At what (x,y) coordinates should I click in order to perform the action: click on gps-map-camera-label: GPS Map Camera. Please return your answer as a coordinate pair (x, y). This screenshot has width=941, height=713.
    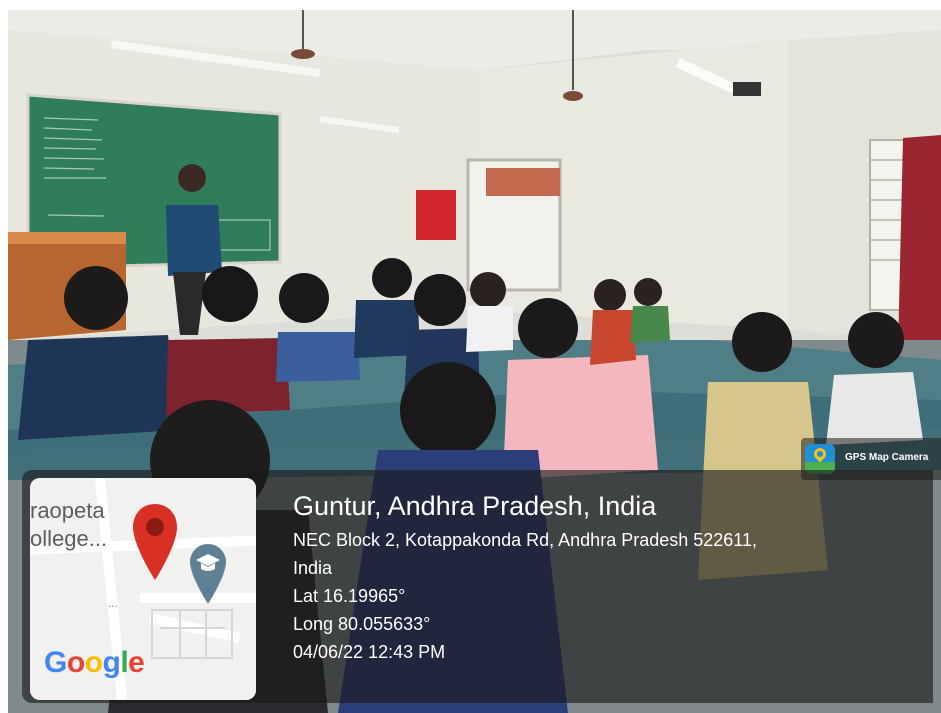
    Looking at the image, I should click on (887, 457).